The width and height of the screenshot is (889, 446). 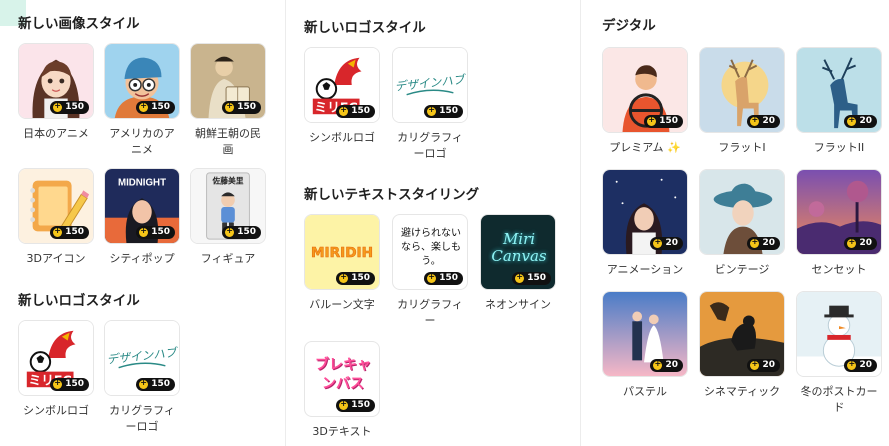 I want to click on style-card-flat-1: 20 フラットI, so click(x=742, y=101).